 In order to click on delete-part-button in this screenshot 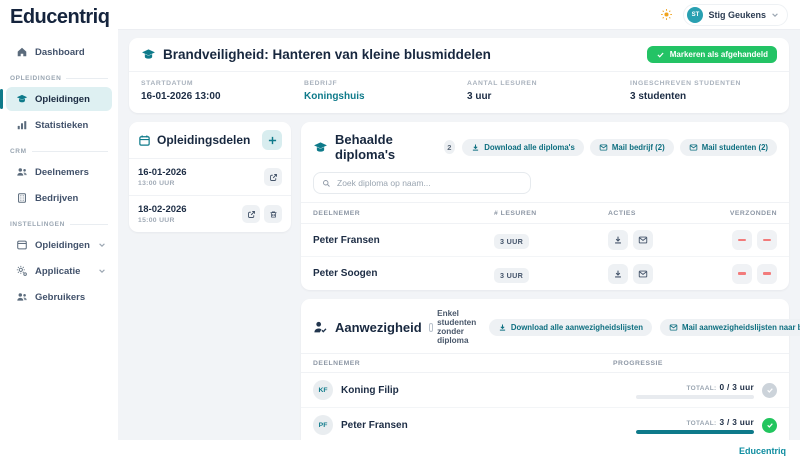, I will do `click(273, 214)`.